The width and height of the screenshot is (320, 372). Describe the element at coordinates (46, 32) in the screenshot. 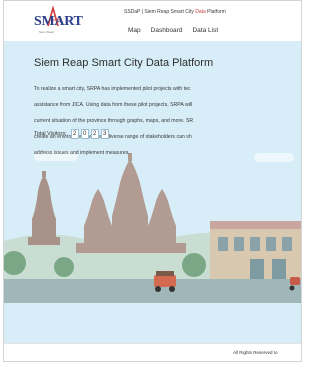

I see `logo-subtext: Siem Reap` at that location.